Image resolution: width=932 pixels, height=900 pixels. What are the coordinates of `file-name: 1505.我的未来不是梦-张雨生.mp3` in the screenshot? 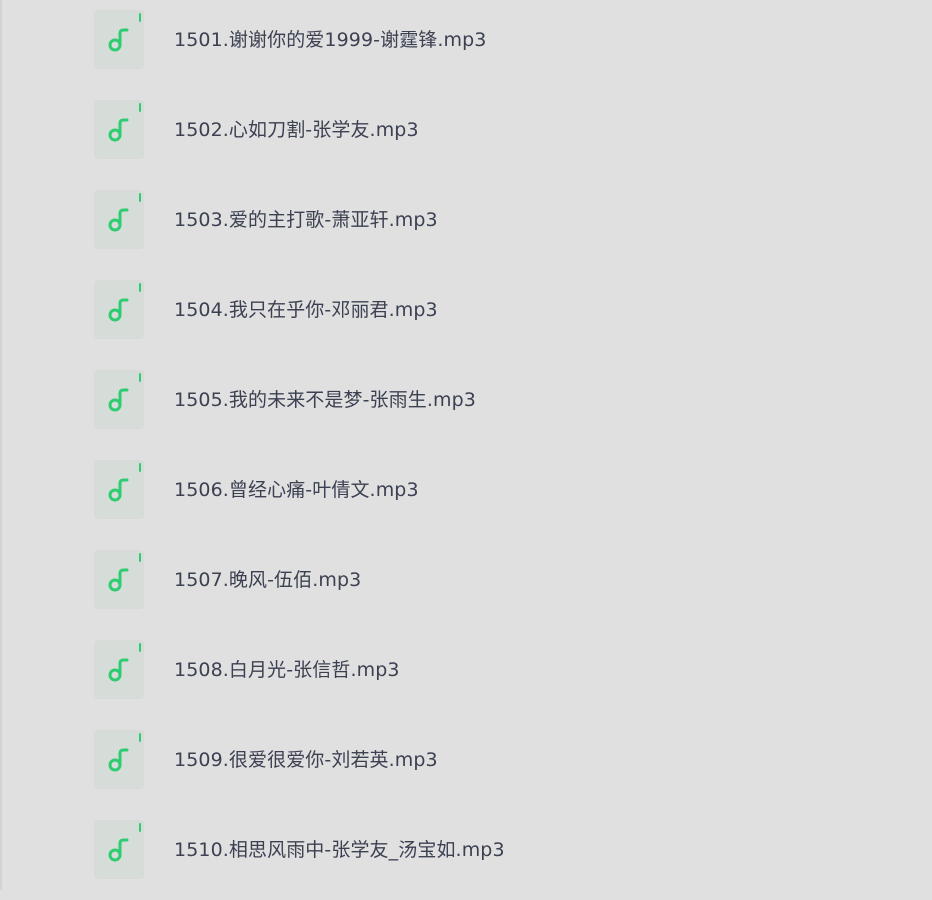 It's located at (325, 400).